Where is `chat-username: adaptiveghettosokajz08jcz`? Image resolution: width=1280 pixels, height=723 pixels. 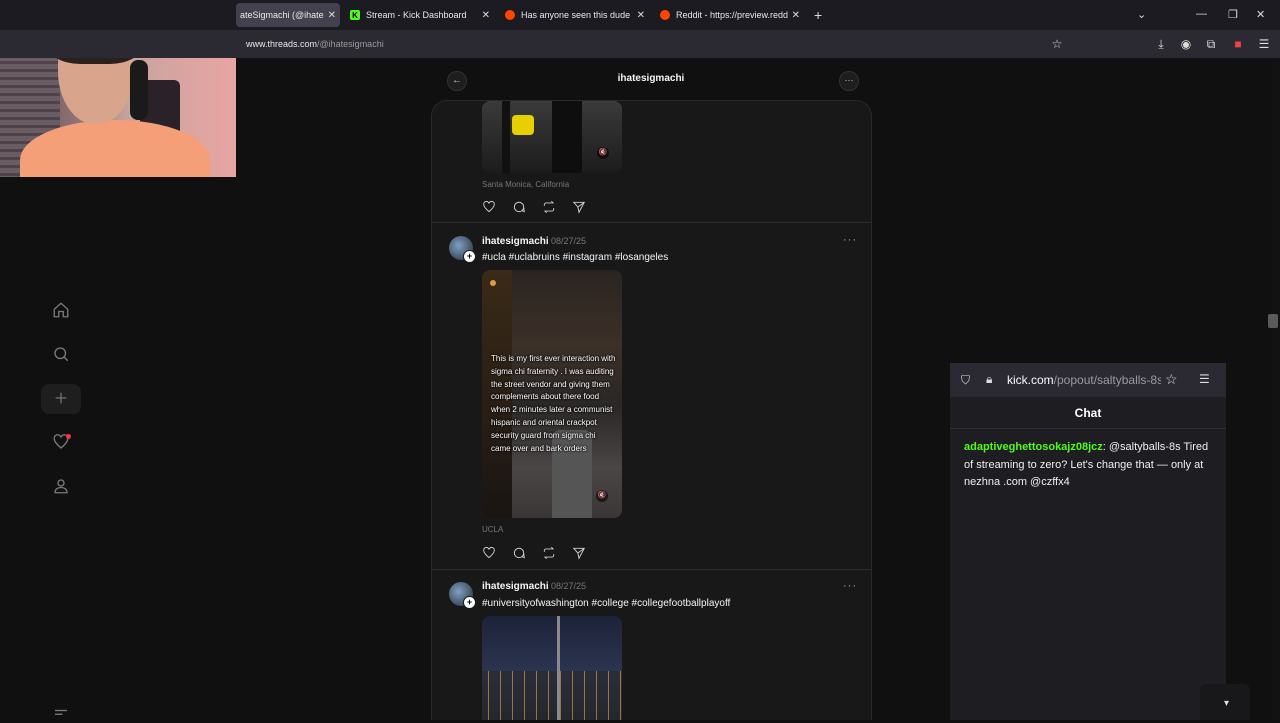 chat-username: adaptiveghettosokajz08jcz is located at coordinates (1033, 447).